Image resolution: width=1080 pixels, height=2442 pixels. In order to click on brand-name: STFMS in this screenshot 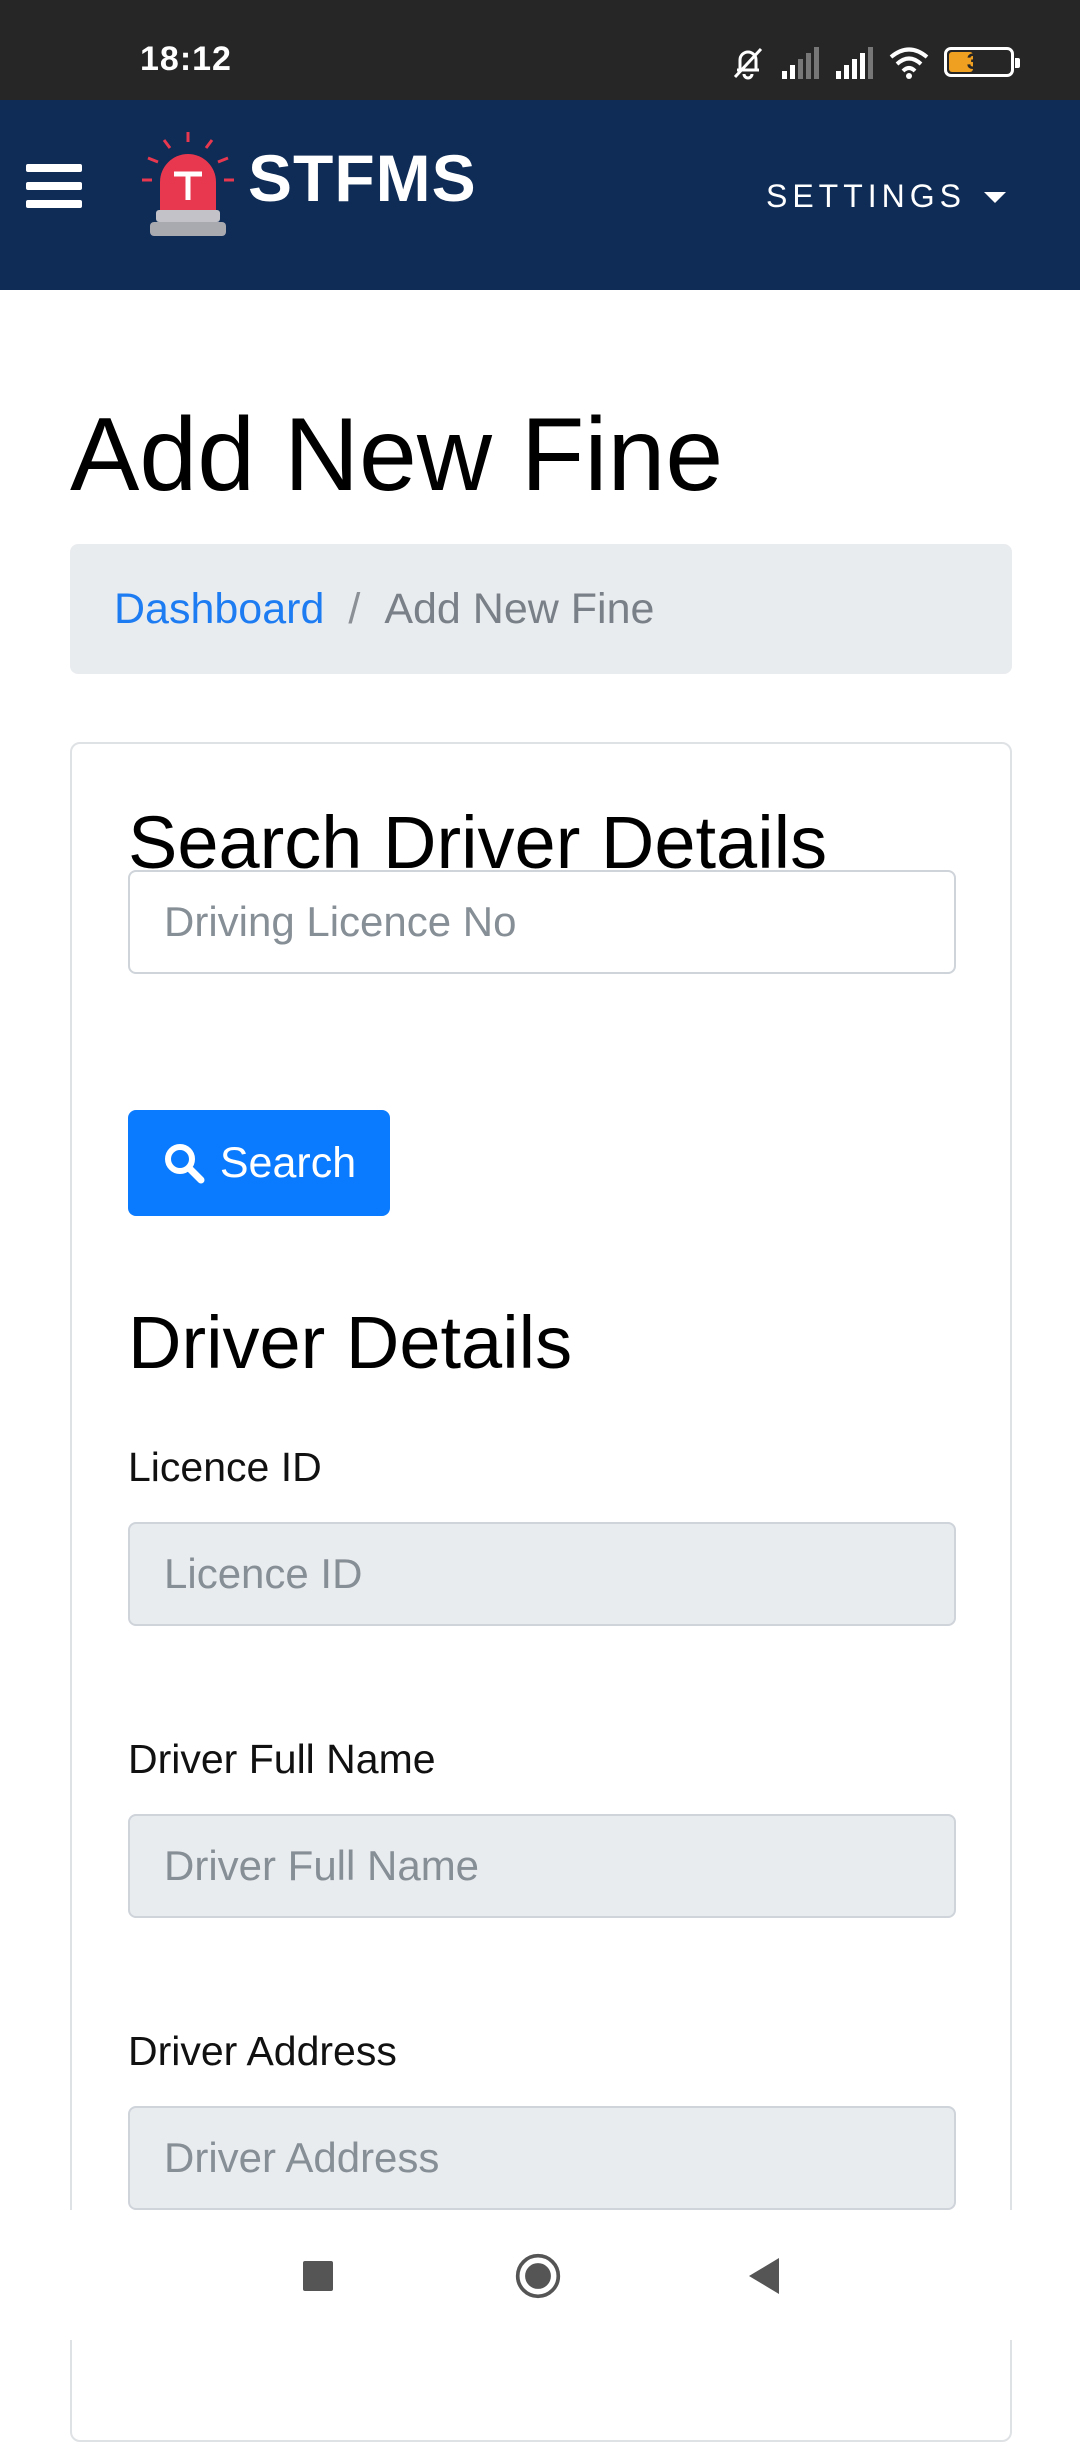, I will do `click(362, 178)`.